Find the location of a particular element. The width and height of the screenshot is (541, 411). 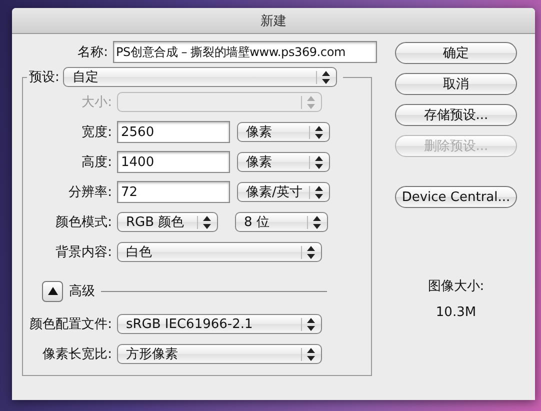

image-size-value: 10.3M is located at coordinates (456, 312).